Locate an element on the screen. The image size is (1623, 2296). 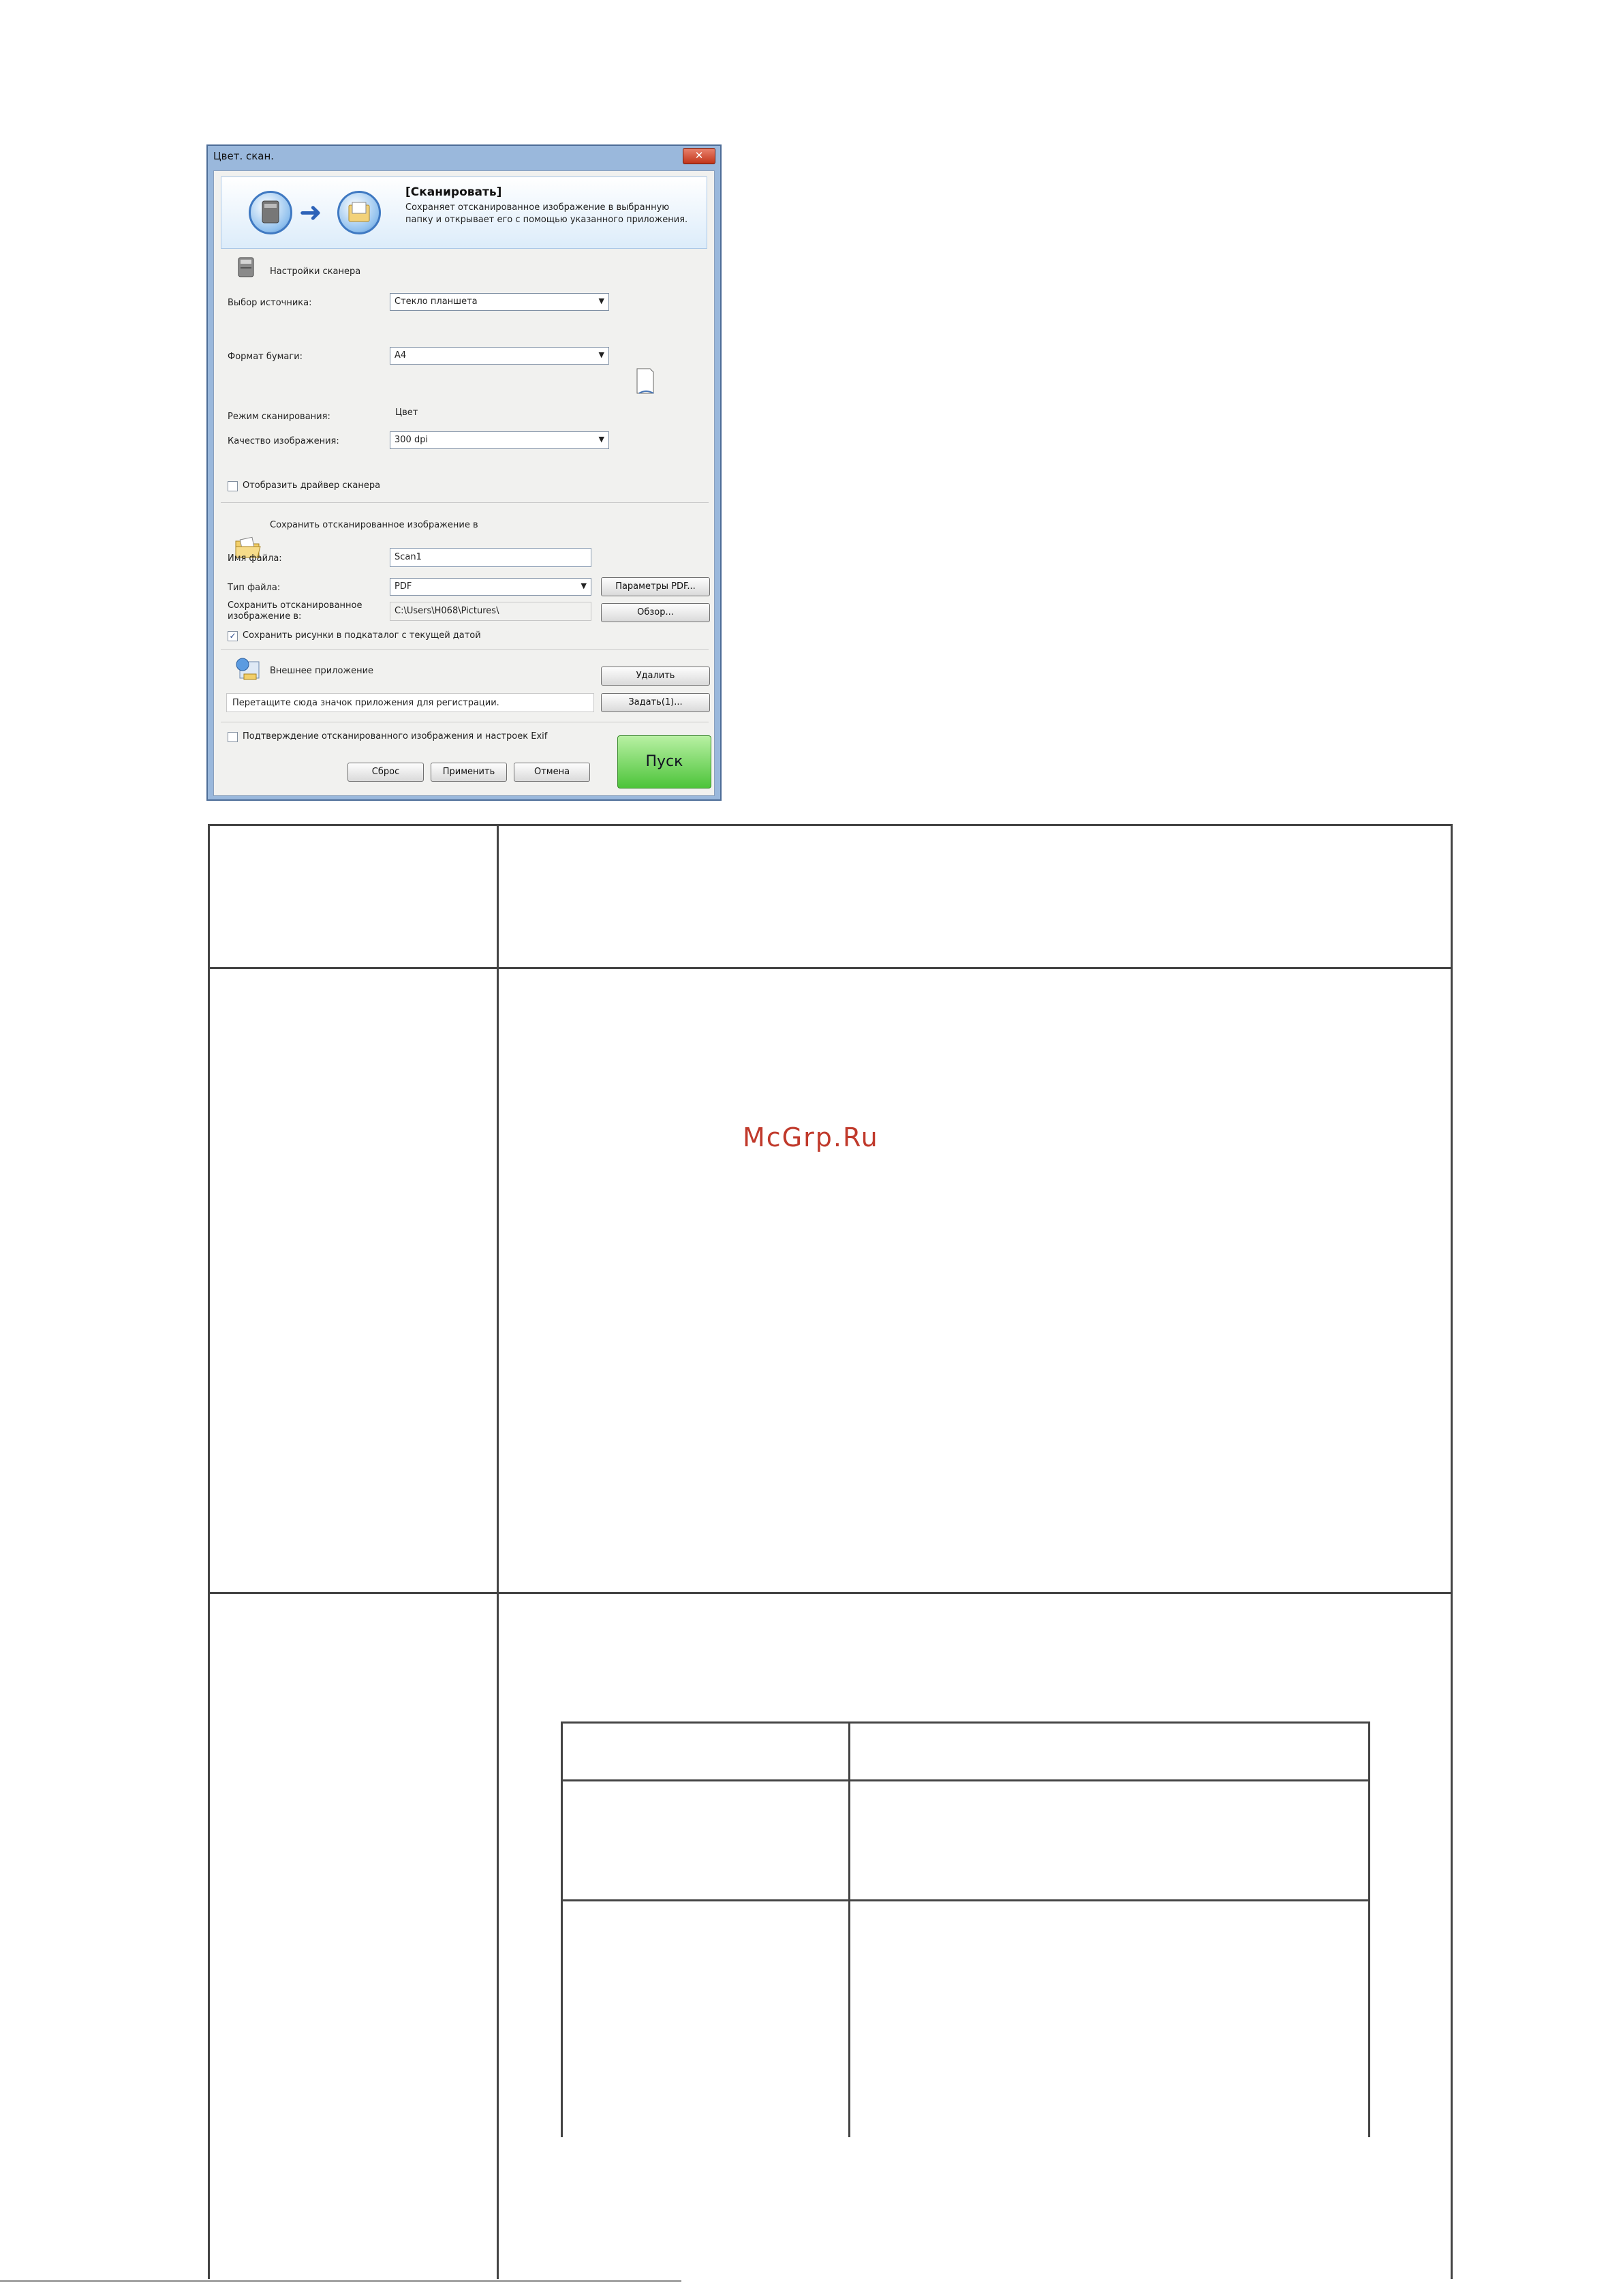
source-select: Стекло планшета ▼ is located at coordinates (499, 302).